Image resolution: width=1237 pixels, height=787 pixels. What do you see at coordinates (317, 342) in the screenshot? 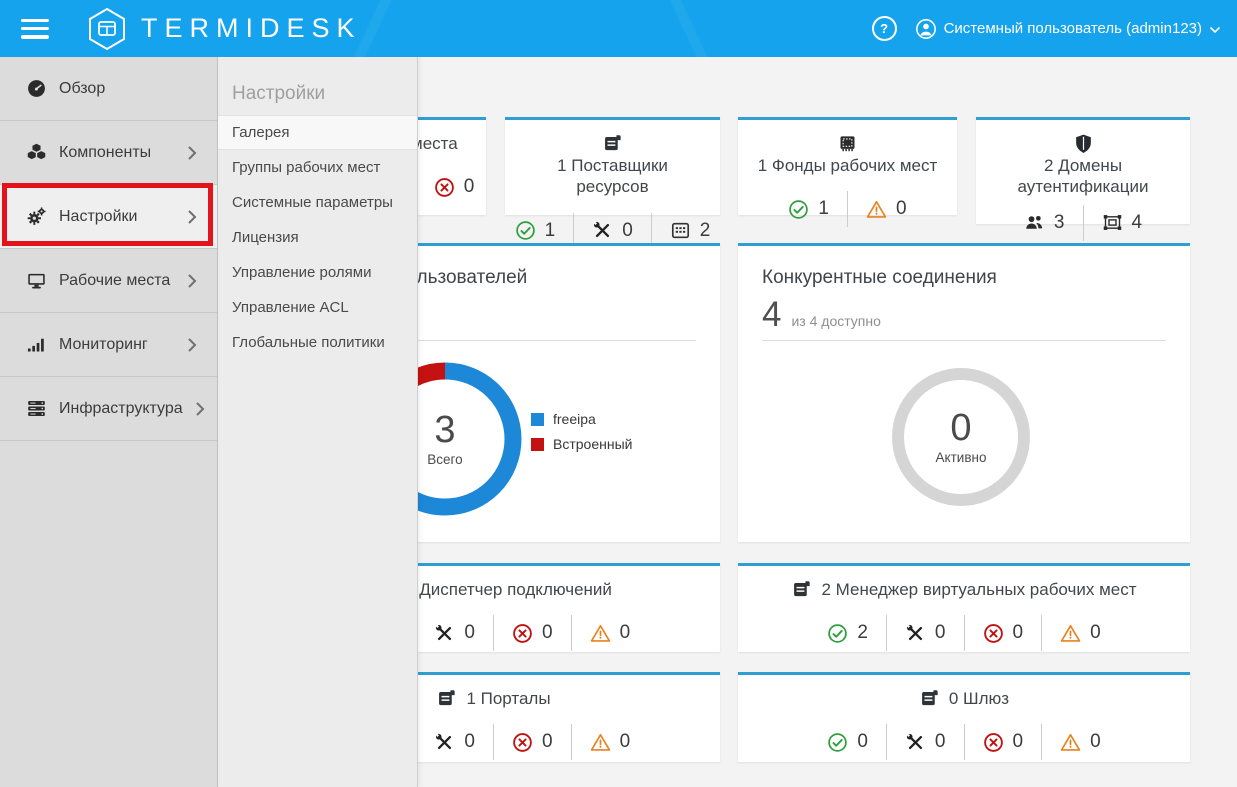
I see `submenu-item-6: Глобальные политики` at bounding box center [317, 342].